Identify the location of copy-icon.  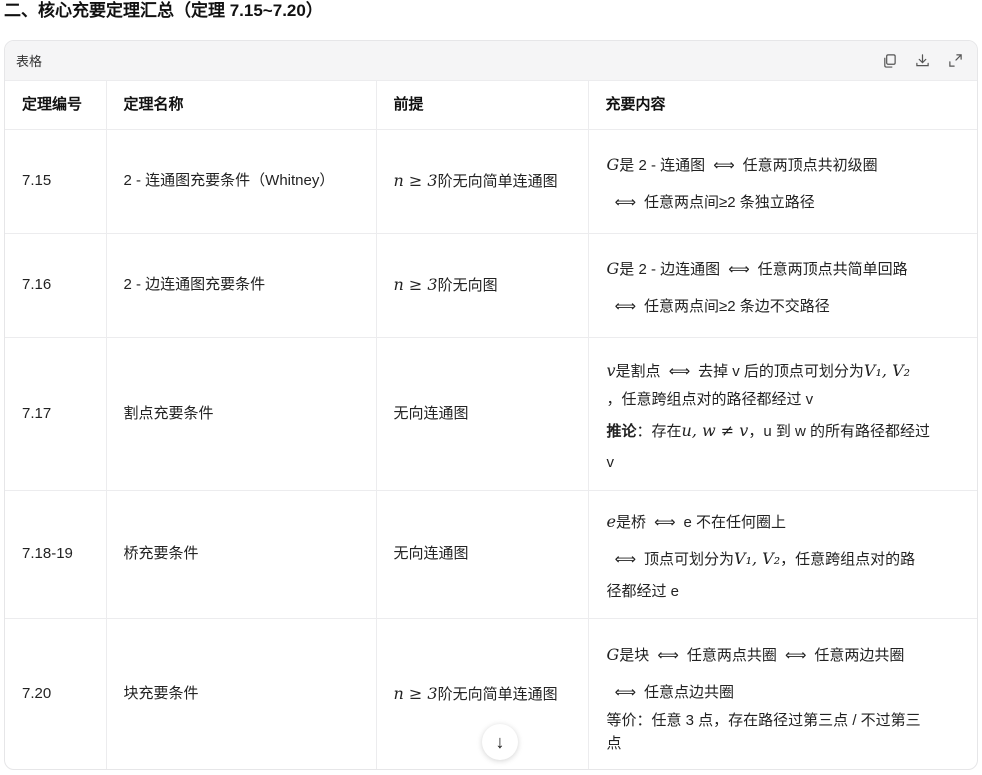
(889, 60).